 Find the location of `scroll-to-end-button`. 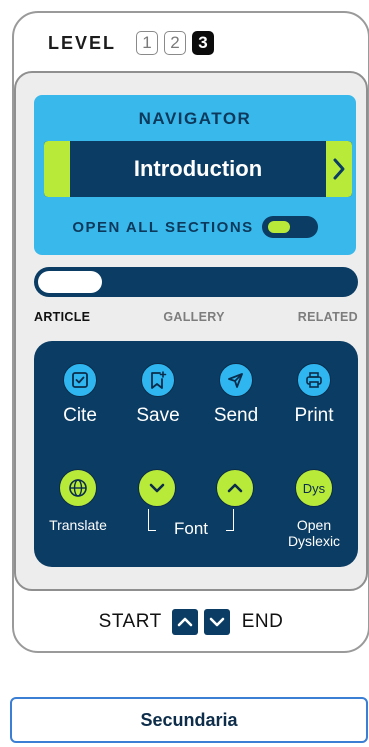

scroll-to-end-button is located at coordinates (216, 622).